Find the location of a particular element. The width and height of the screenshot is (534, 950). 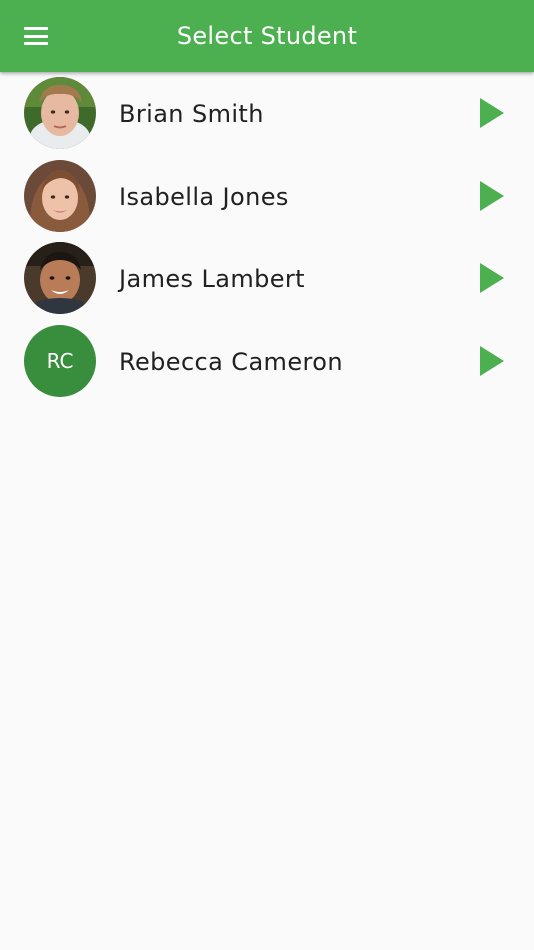

student-name: Rebecca Cameron is located at coordinates (231, 361).